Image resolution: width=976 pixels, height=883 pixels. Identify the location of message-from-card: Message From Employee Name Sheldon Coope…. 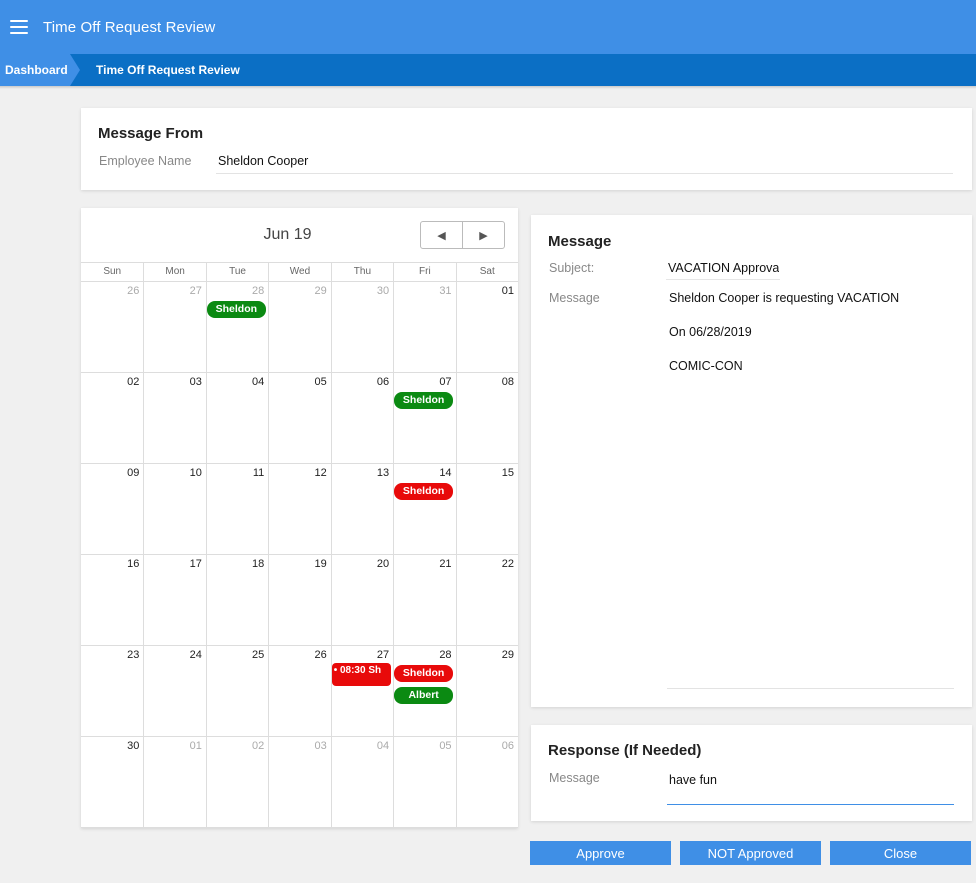
(526, 149).